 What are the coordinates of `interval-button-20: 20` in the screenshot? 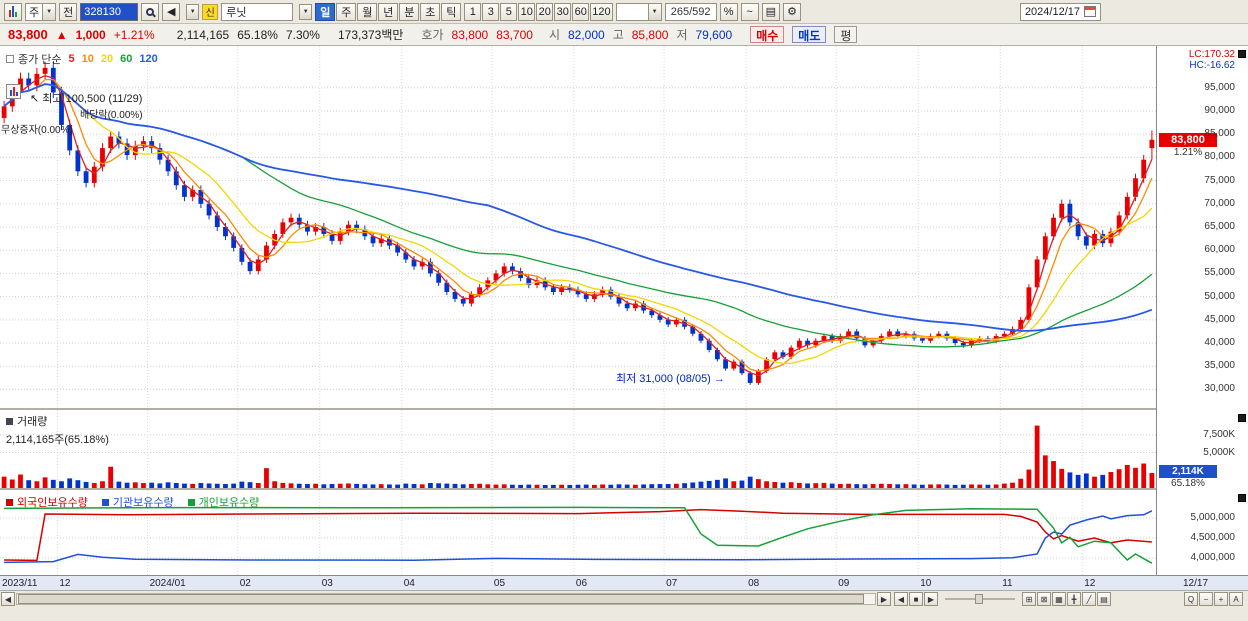 It's located at (545, 11).